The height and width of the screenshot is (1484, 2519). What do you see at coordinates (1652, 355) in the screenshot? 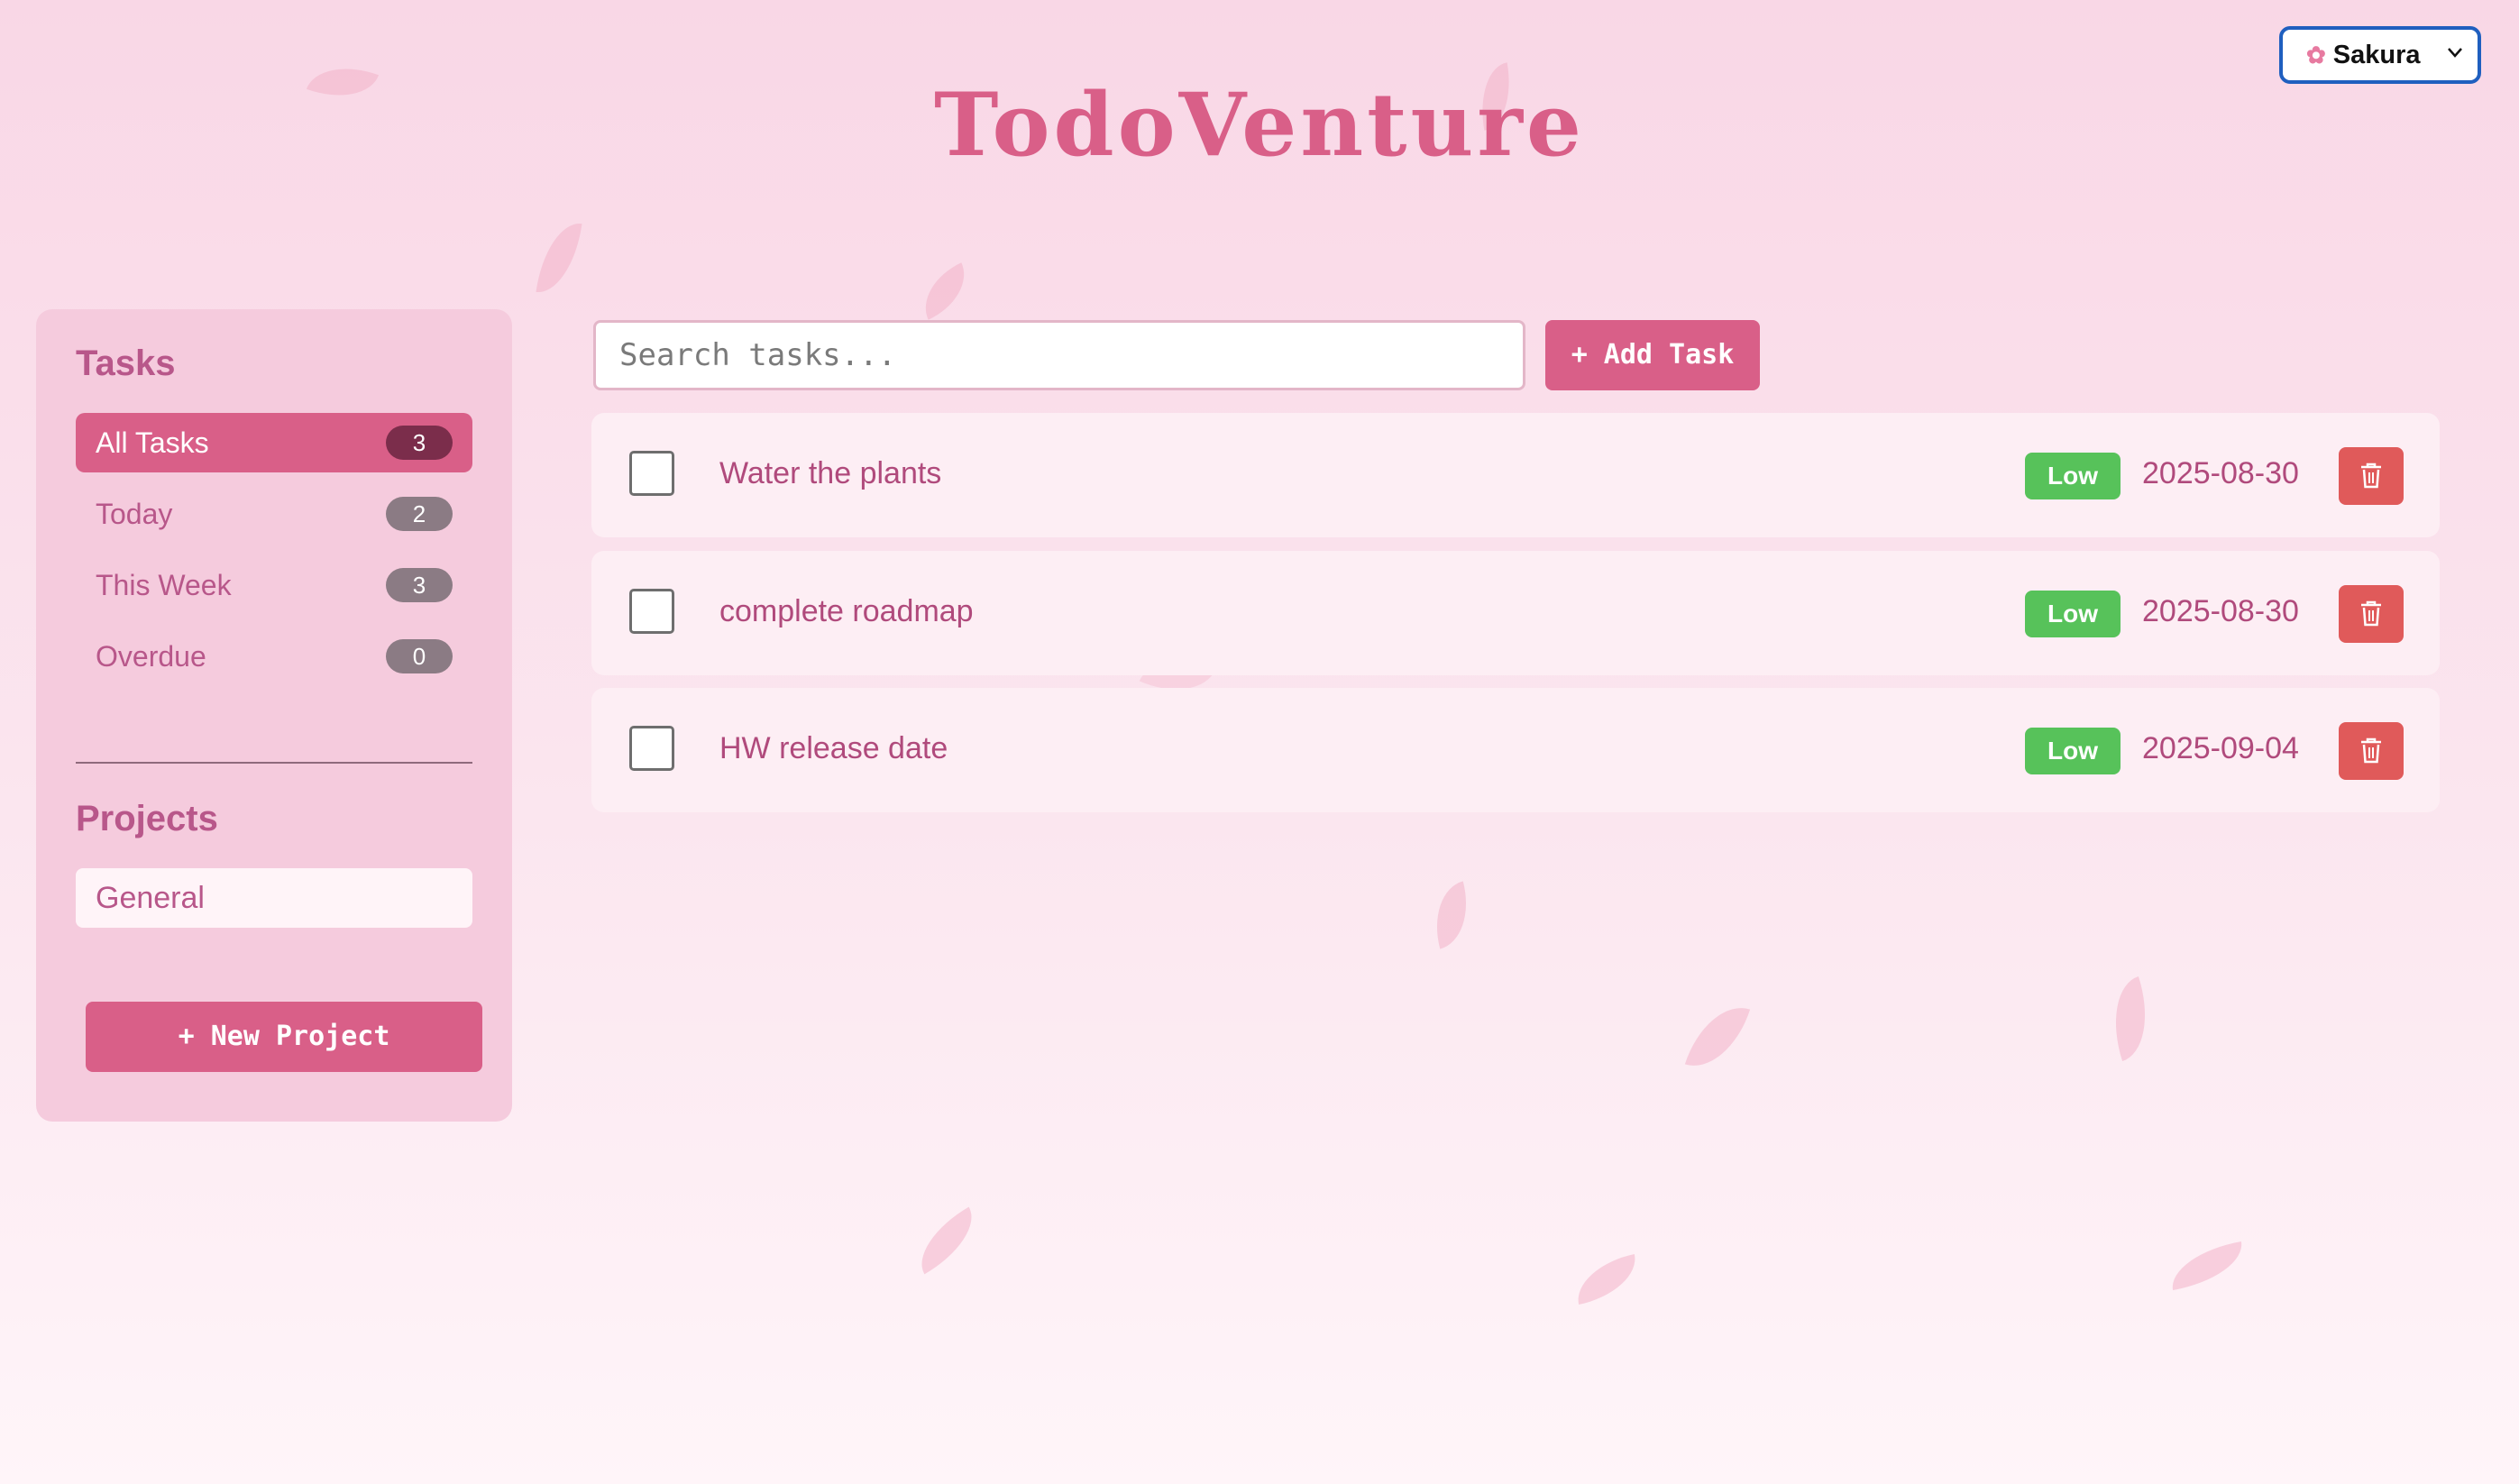
I see `add-task-button: + Add Task` at bounding box center [1652, 355].